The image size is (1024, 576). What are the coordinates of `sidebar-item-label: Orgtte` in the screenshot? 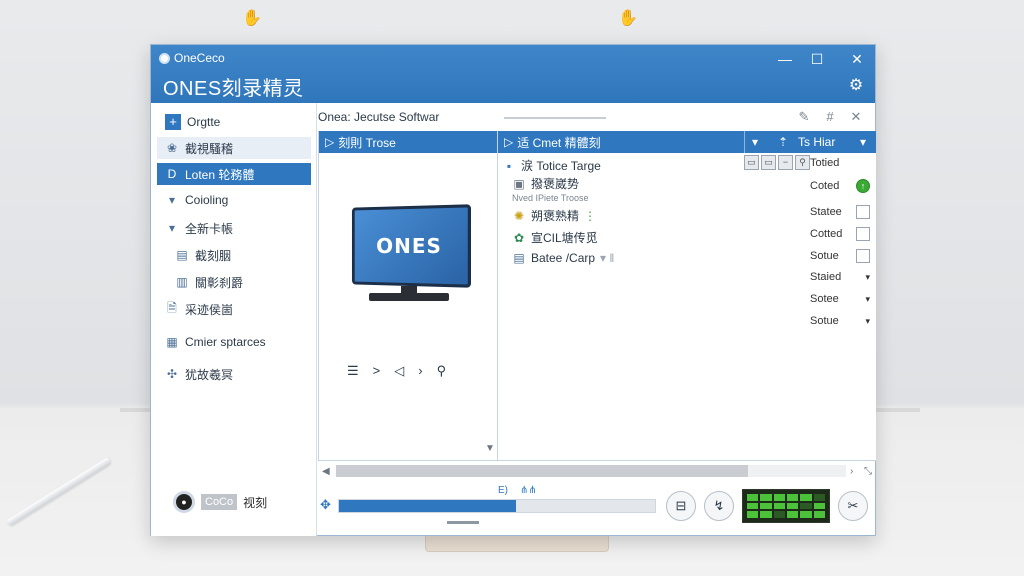 It's located at (204, 122).